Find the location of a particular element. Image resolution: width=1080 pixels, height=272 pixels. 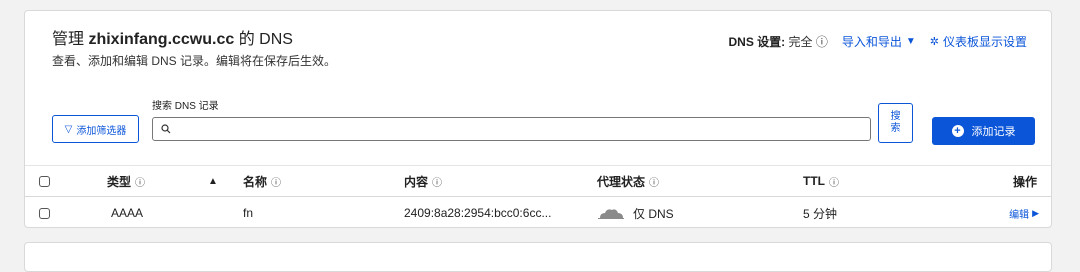

plus-icon: + is located at coordinates (957, 131).